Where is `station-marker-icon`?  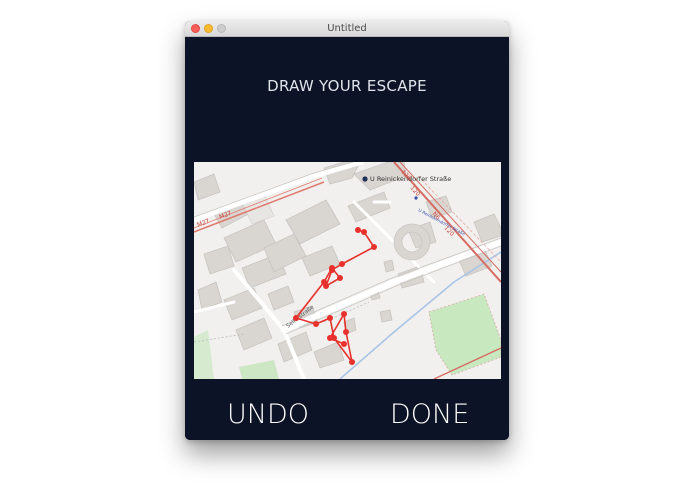 station-marker-icon is located at coordinates (365, 179).